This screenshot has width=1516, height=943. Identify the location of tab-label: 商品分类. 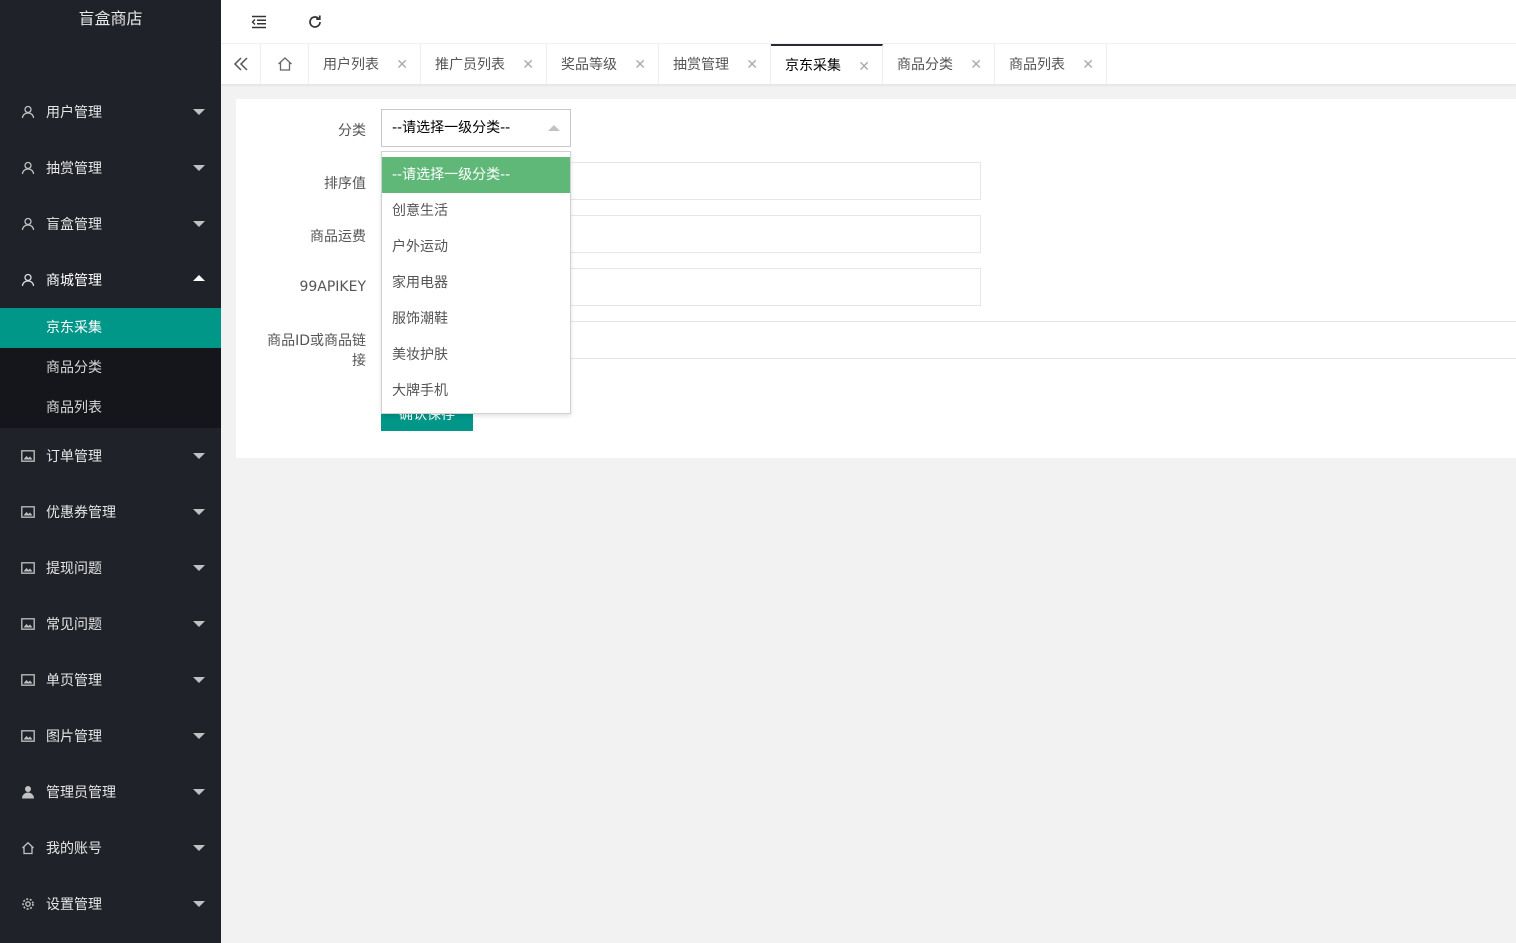
(925, 65).